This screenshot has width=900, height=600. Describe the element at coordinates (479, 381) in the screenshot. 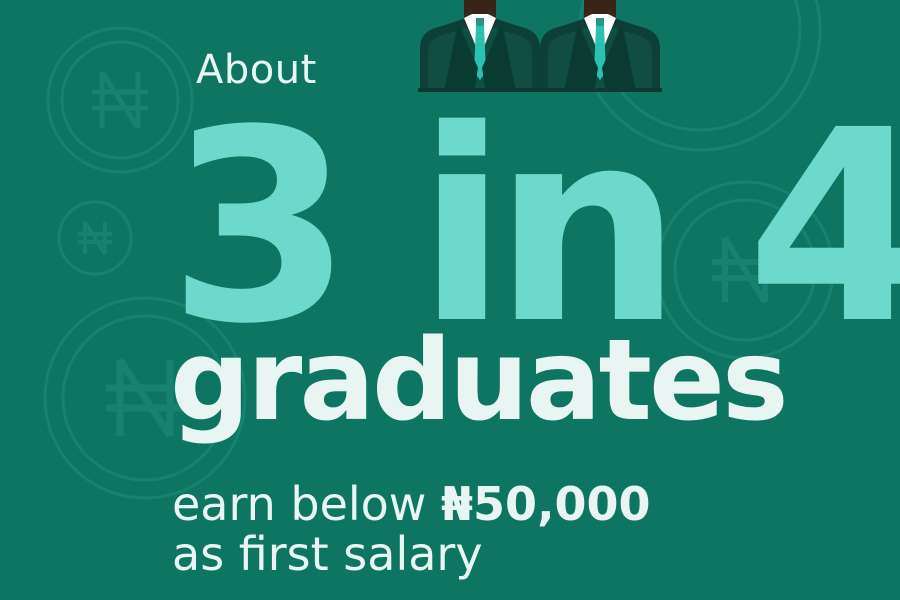

I see `headline-subject: graduates` at that location.